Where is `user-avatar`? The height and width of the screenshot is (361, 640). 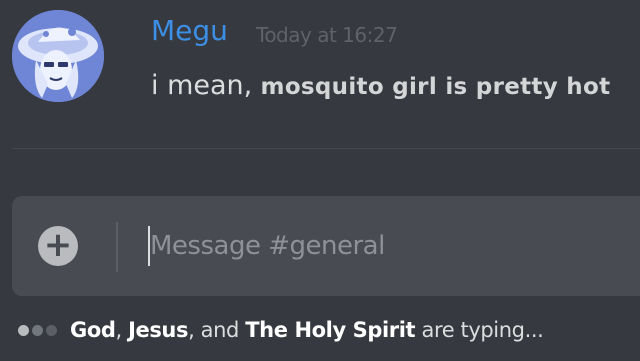
user-avatar is located at coordinates (58, 56).